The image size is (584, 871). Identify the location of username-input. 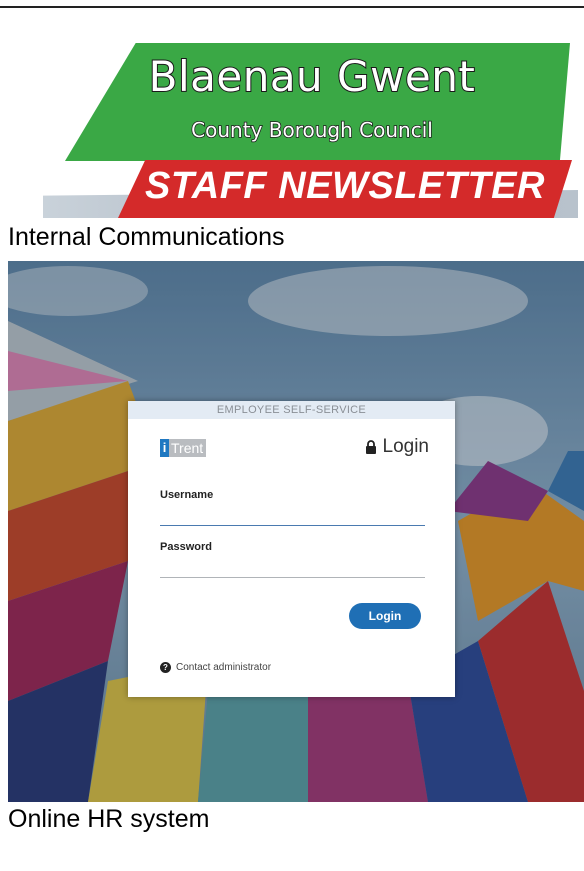
(292, 515).